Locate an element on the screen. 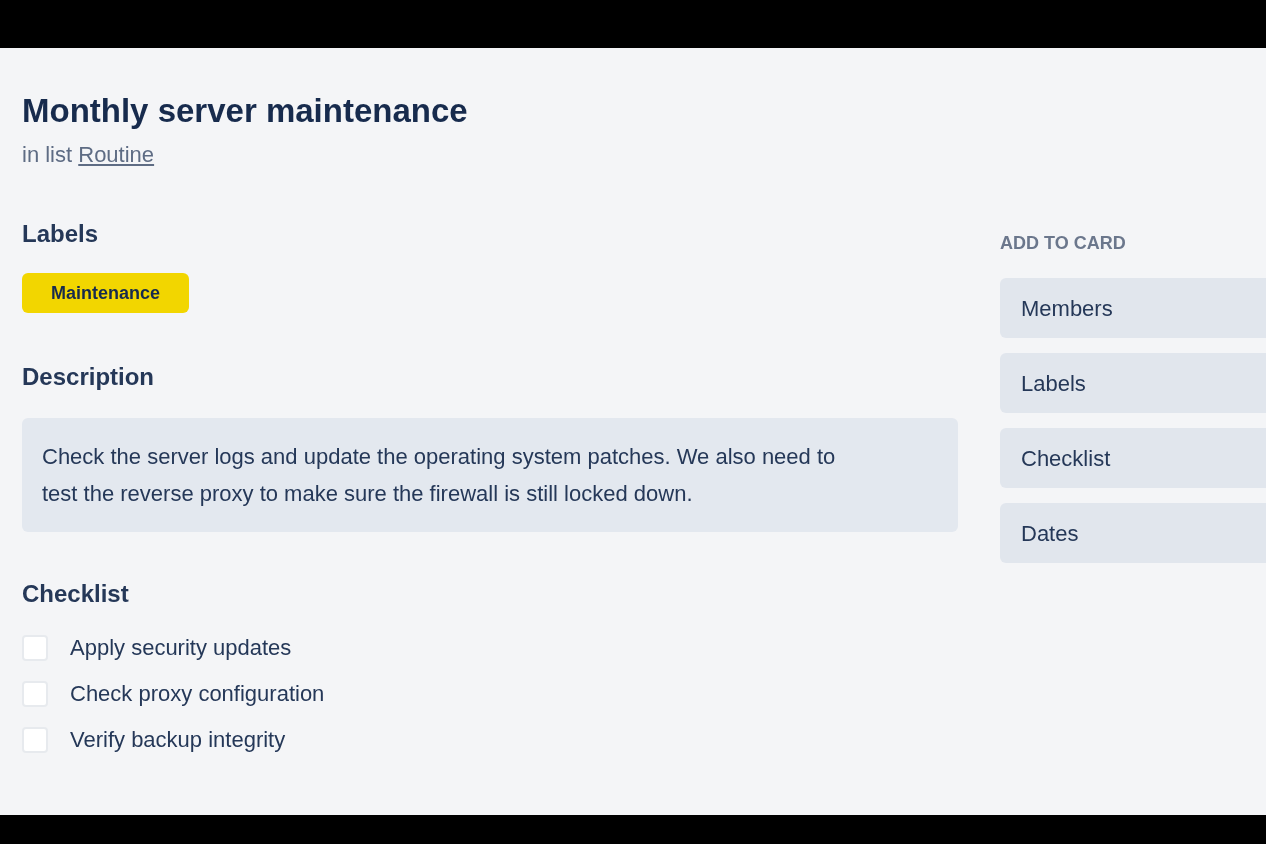  list-location-text: in list Routine is located at coordinates (88, 155).